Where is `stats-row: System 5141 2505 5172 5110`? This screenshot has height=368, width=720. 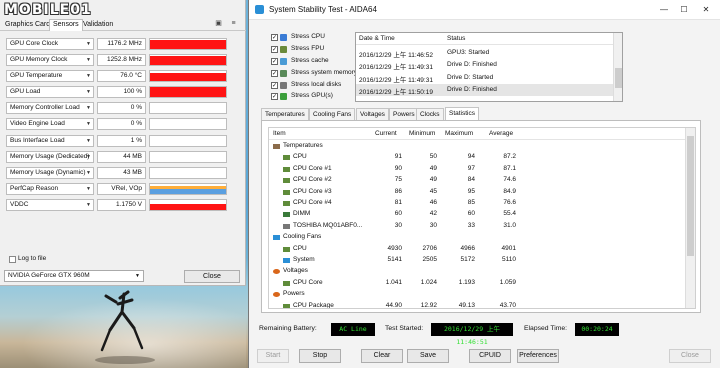
stats-row: System 5141 2505 5172 5110 is located at coordinates (477, 260).